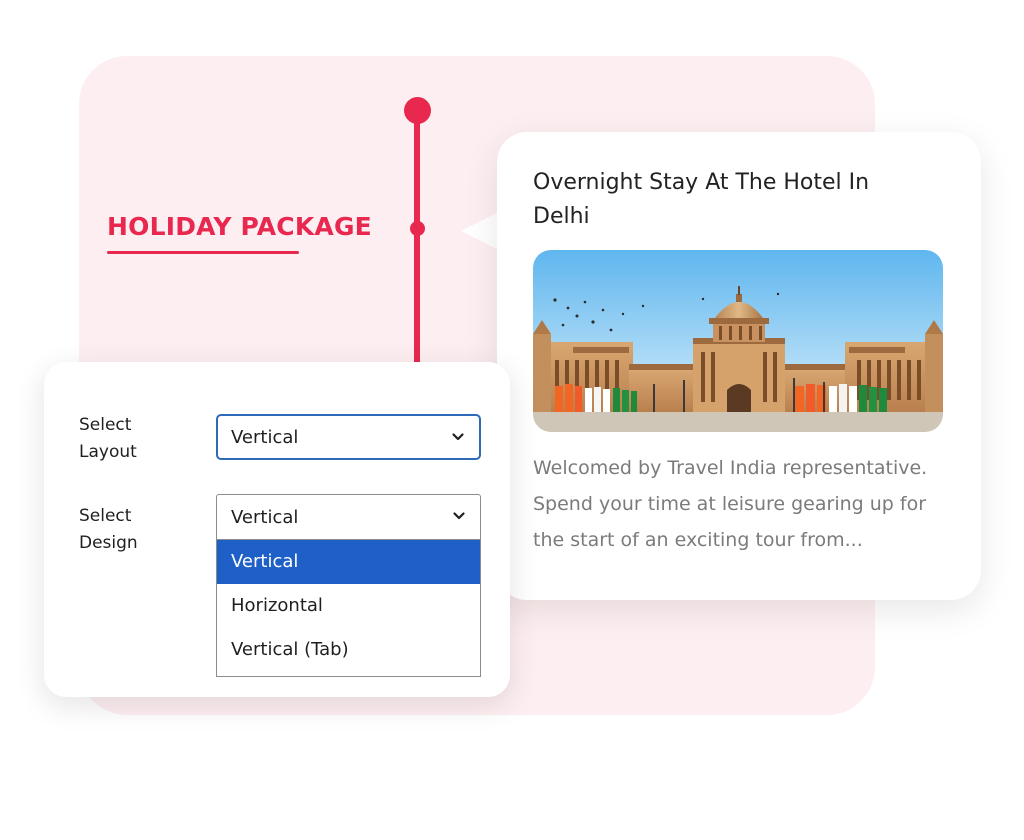 The image size is (1024, 840). What do you see at coordinates (417, 110) in the screenshot?
I see `timeline-start-dot` at bounding box center [417, 110].